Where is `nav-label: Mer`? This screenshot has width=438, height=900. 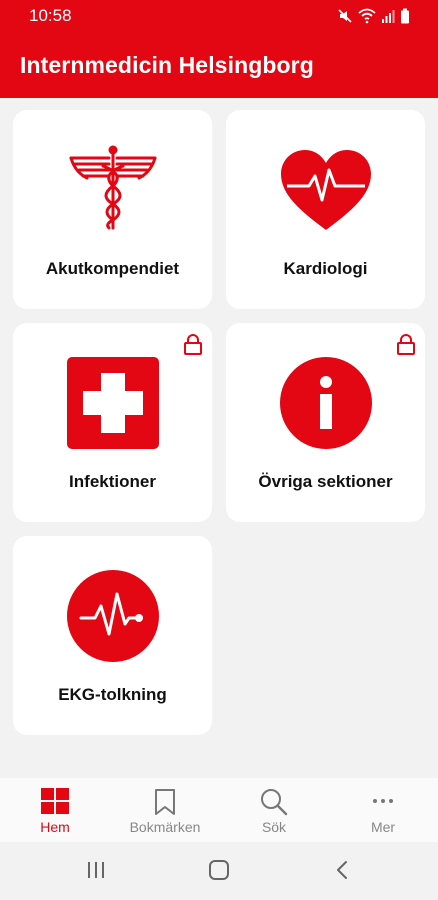 nav-label: Mer is located at coordinates (383, 827).